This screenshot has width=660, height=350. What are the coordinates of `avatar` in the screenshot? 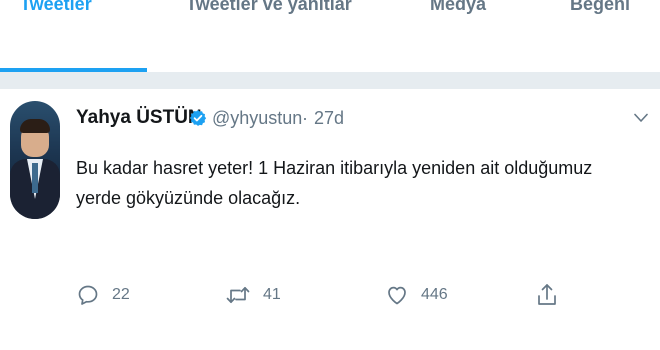 It's located at (35, 160).